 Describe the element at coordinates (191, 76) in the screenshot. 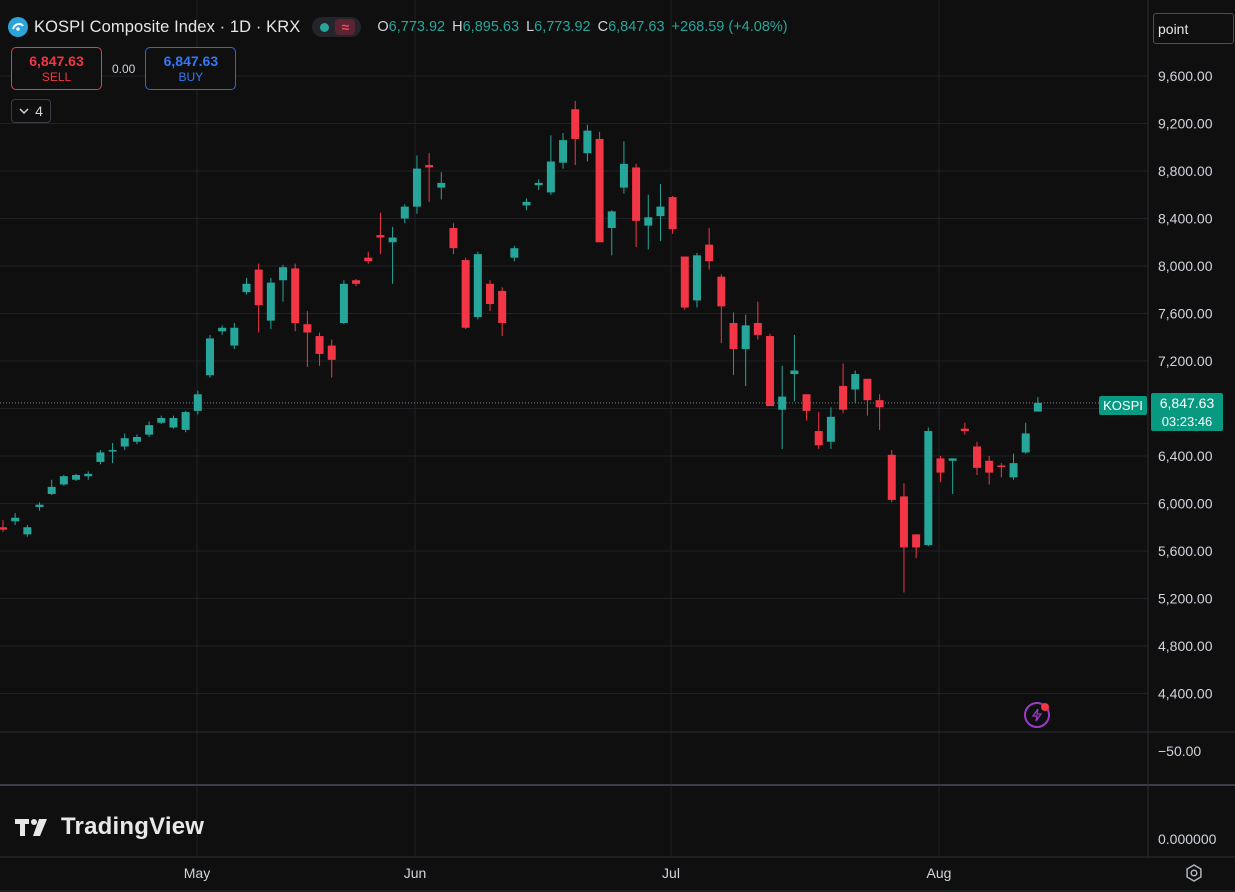

I see `buy-label: BUY` at that location.